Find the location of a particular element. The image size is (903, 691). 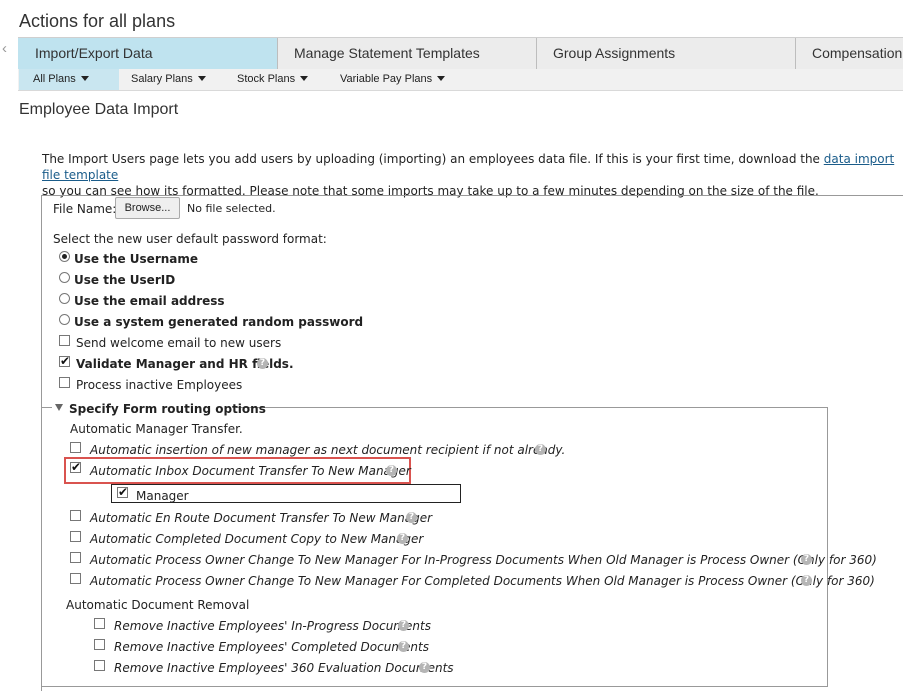

checkbox-remove-completed is located at coordinates (99, 644).